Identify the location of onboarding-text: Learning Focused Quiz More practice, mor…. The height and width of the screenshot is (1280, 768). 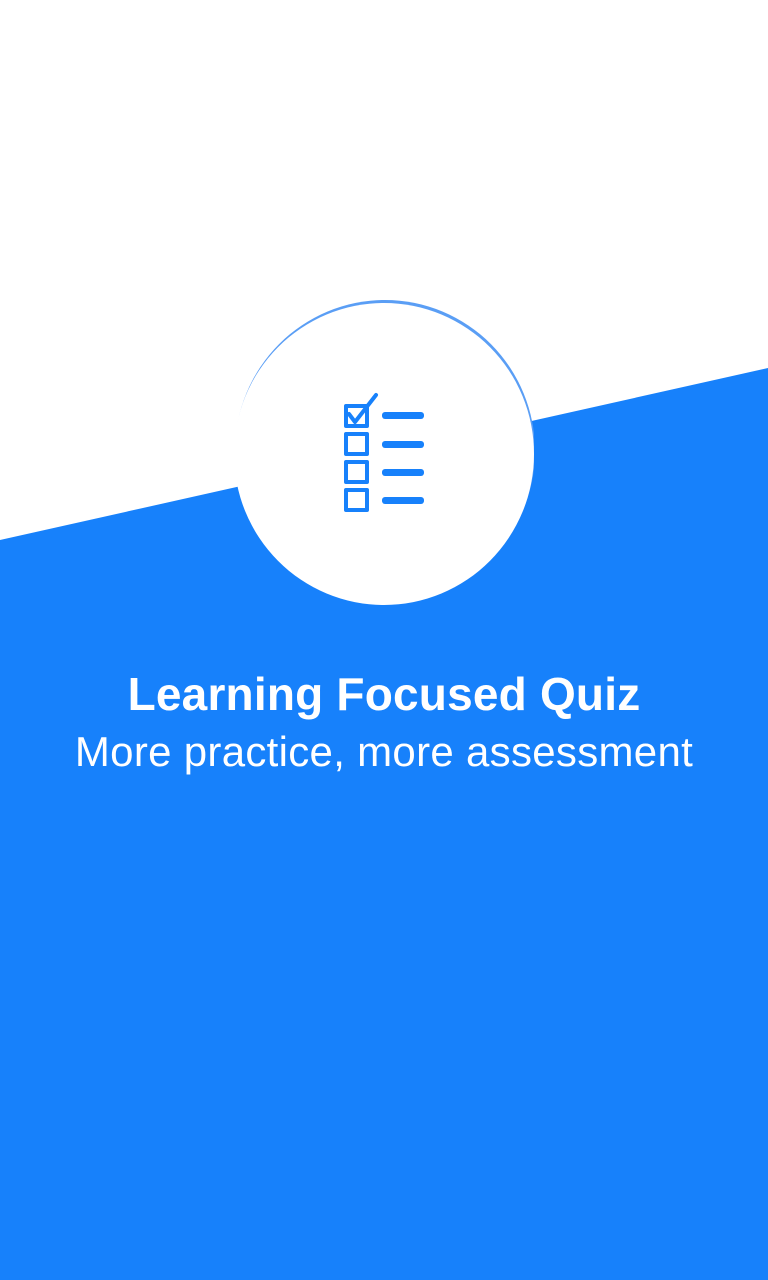
(384, 722).